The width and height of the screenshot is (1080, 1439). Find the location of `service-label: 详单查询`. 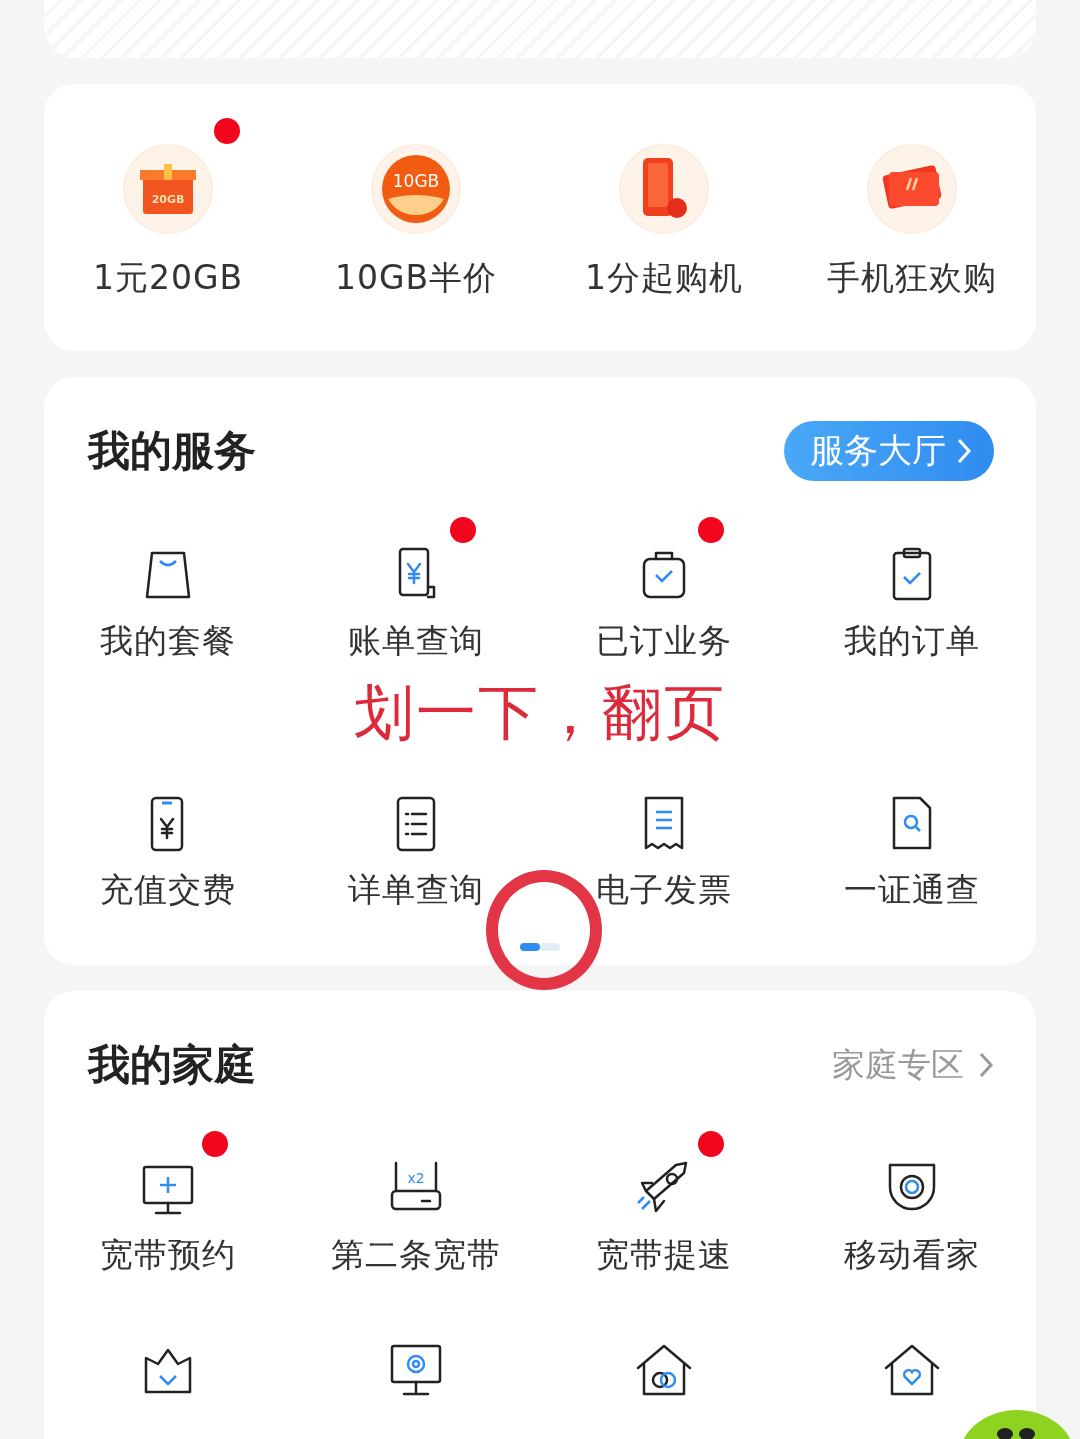

service-label: 详单查询 is located at coordinates (416, 890).